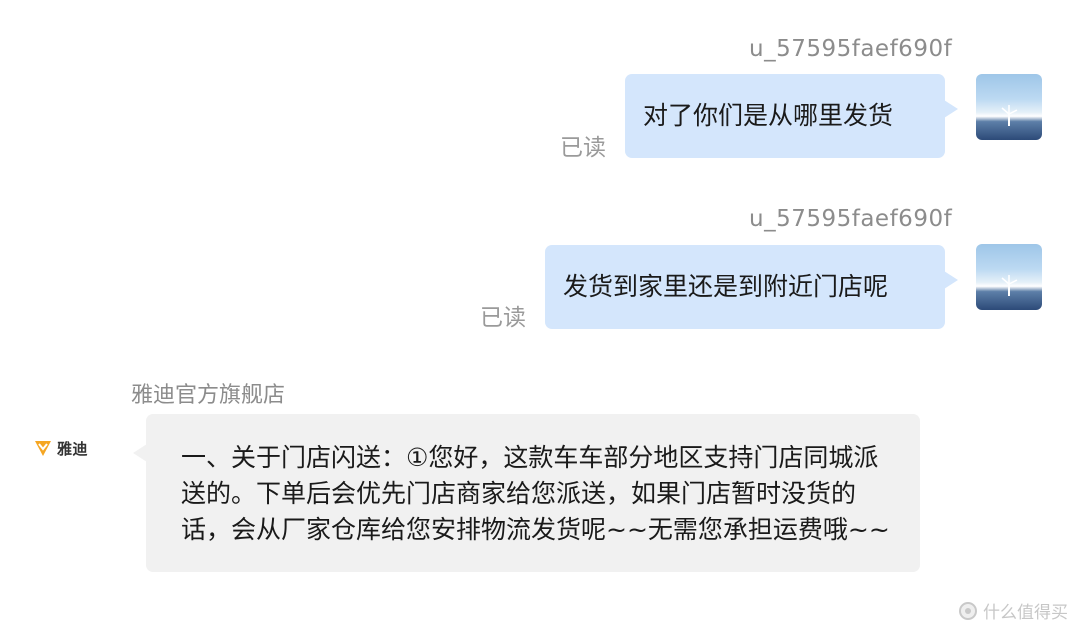  What do you see at coordinates (208, 395) in the screenshot?
I see `shop-name: 雅迪官方旗舰店` at bounding box center [208, 395].